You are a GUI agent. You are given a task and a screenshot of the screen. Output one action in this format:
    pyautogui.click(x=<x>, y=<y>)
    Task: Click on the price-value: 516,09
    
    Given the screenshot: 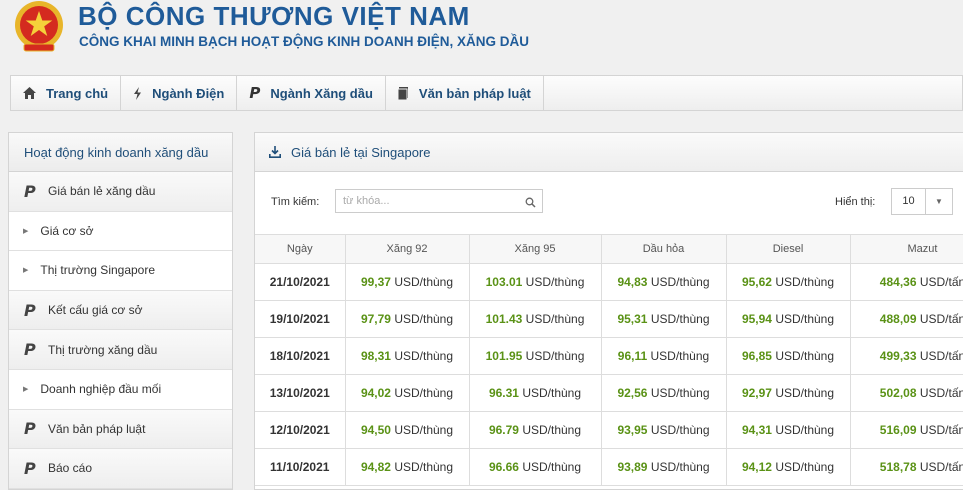 What is the action you would take?
    pyautogui.click(x=898, y=430)
    